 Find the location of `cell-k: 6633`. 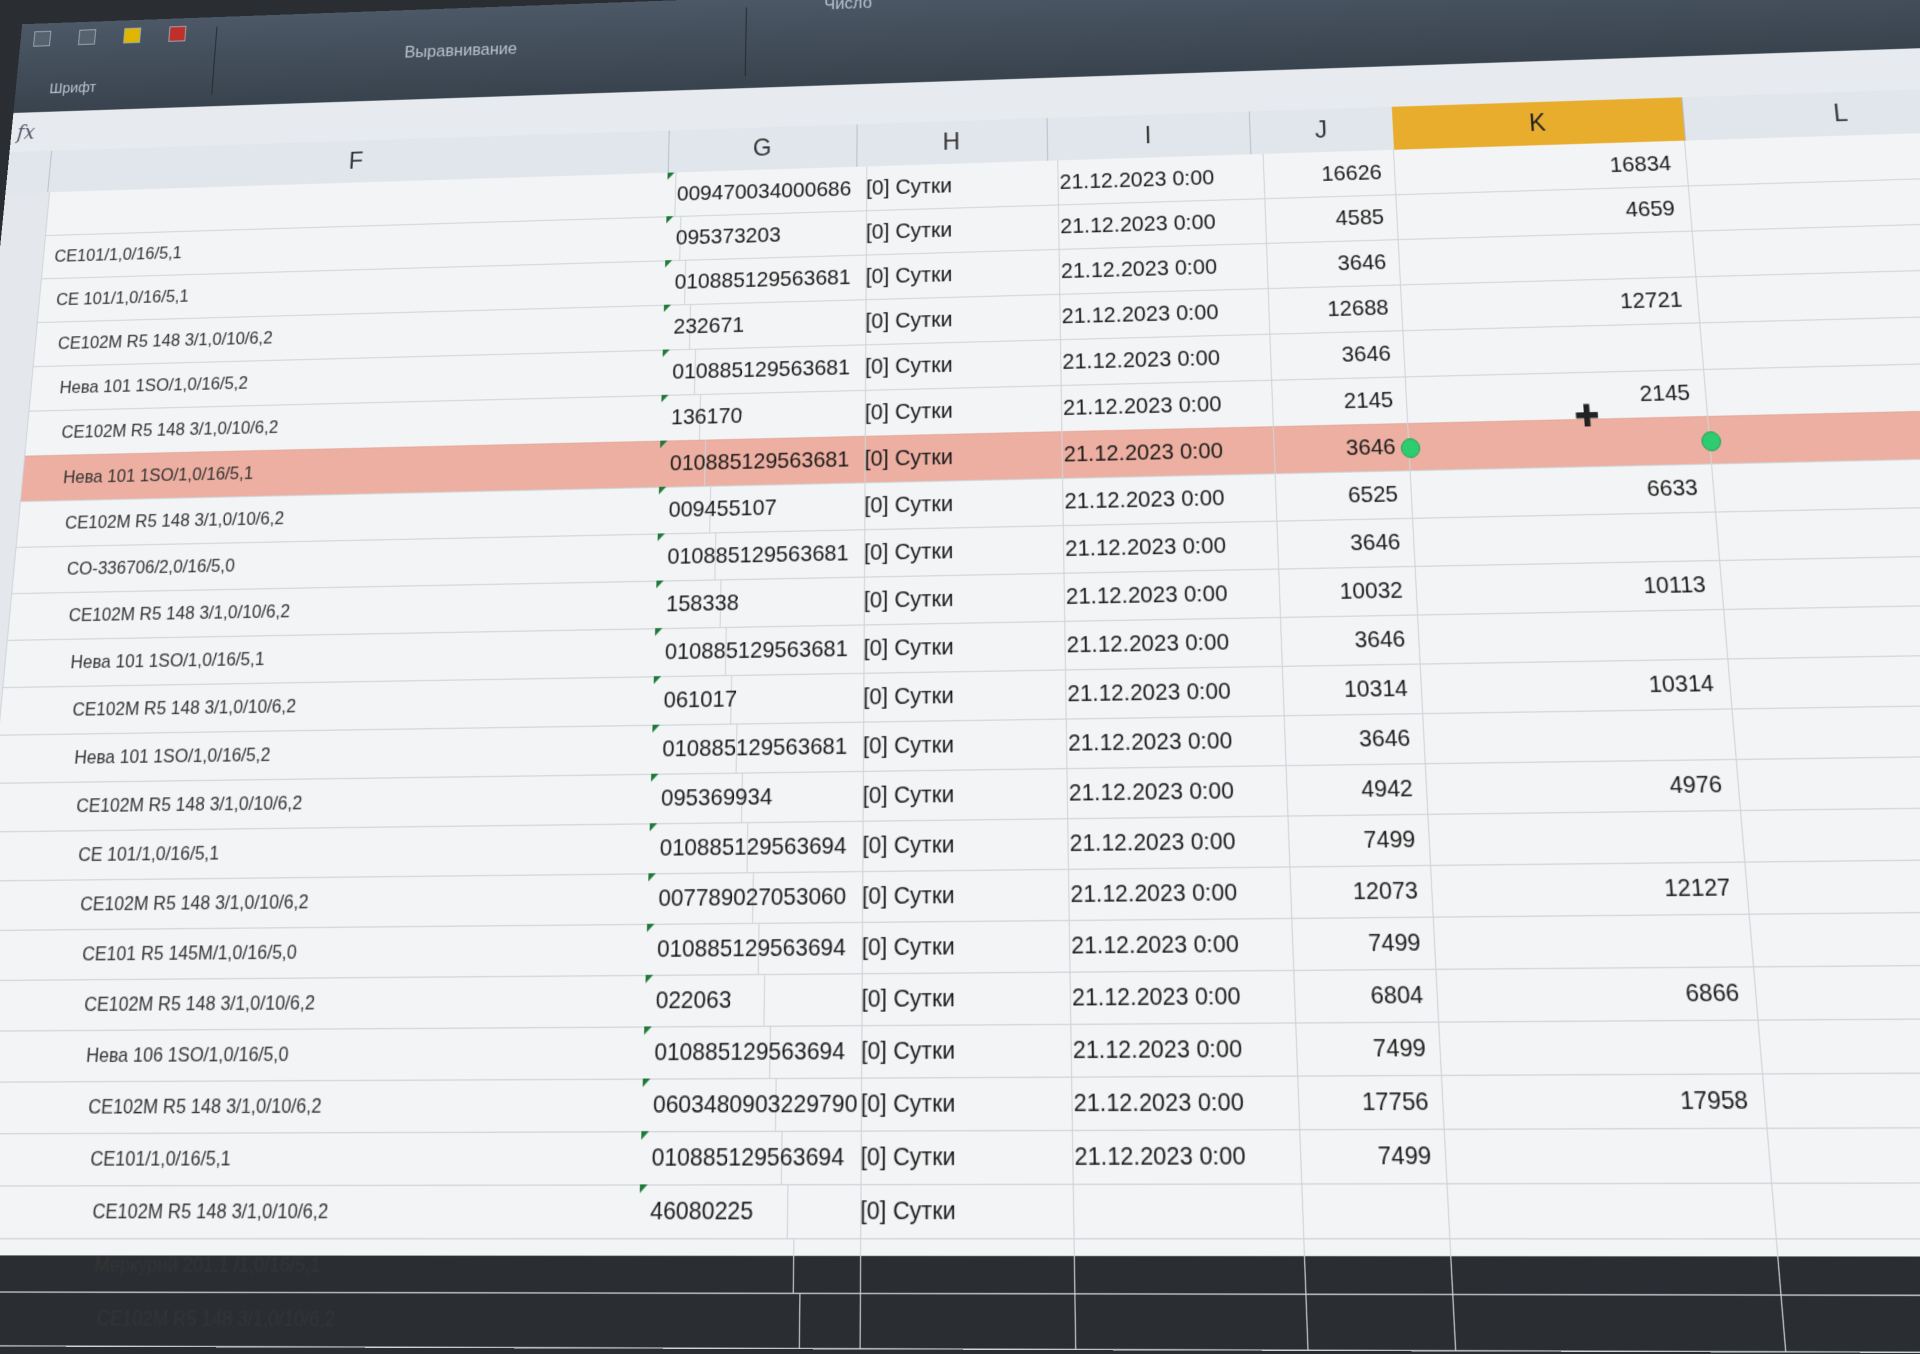

cell-k: 6633 is located at coordinates (1563, 490).